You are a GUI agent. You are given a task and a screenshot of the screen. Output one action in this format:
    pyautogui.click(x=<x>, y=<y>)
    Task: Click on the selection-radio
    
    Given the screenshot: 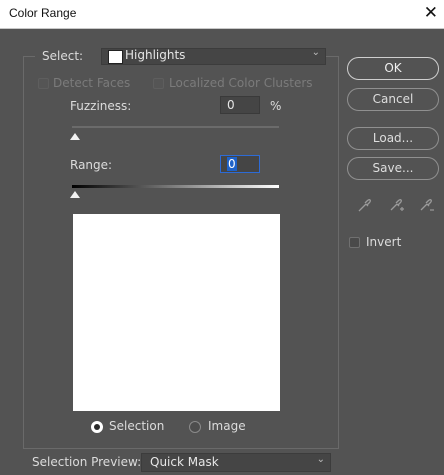 What is the action you would take?
    pyautogui.click(x=97, y=427)
    